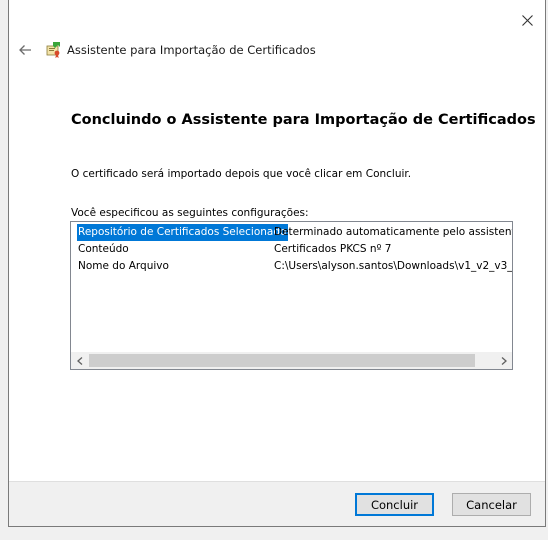 This screenshot has width=548, height=540. I want to click on scroll-left-button, so click(79, 360).